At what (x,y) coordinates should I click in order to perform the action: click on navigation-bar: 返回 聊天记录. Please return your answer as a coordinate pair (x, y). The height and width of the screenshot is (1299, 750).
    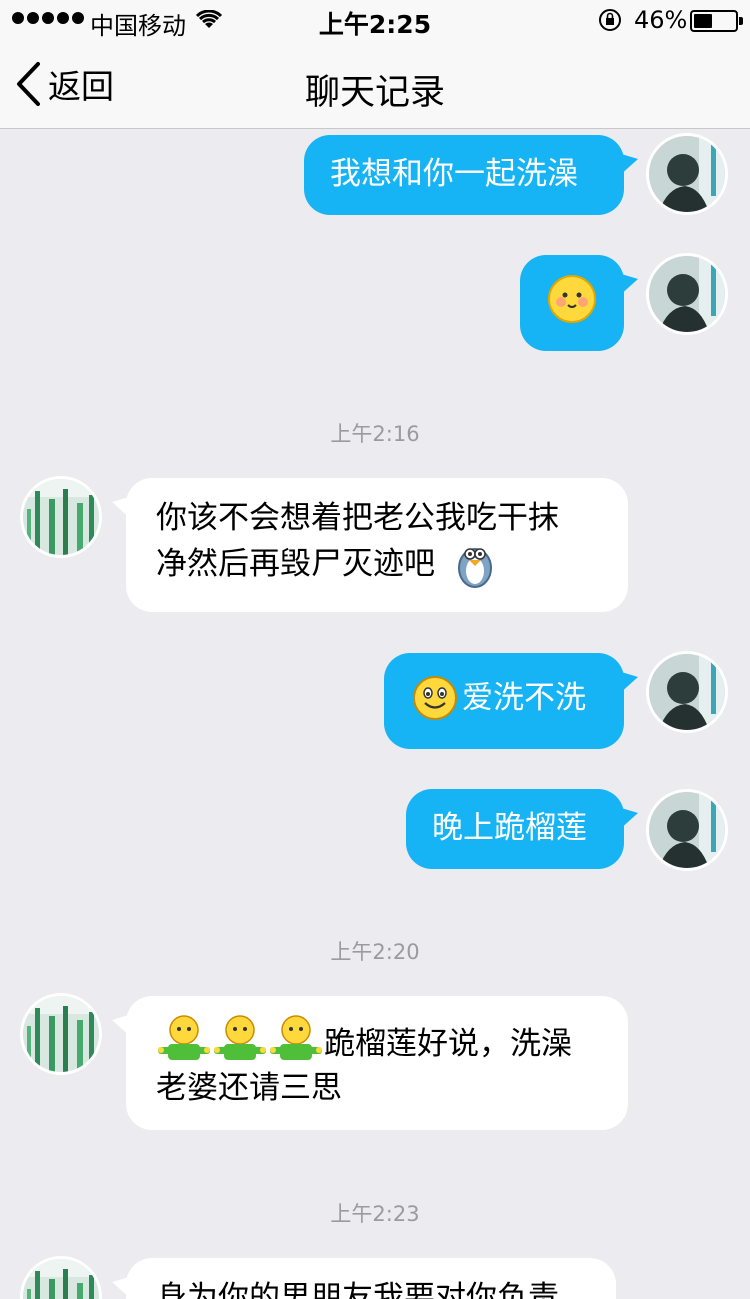
    Looking at the image, I should click on (375, 84).